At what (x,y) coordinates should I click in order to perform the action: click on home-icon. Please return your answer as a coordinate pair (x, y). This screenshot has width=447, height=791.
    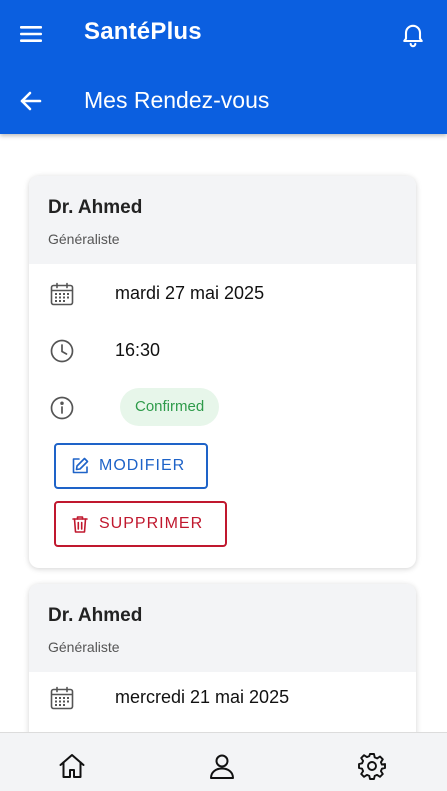
    Looking at the image, I should click on (72, 766).